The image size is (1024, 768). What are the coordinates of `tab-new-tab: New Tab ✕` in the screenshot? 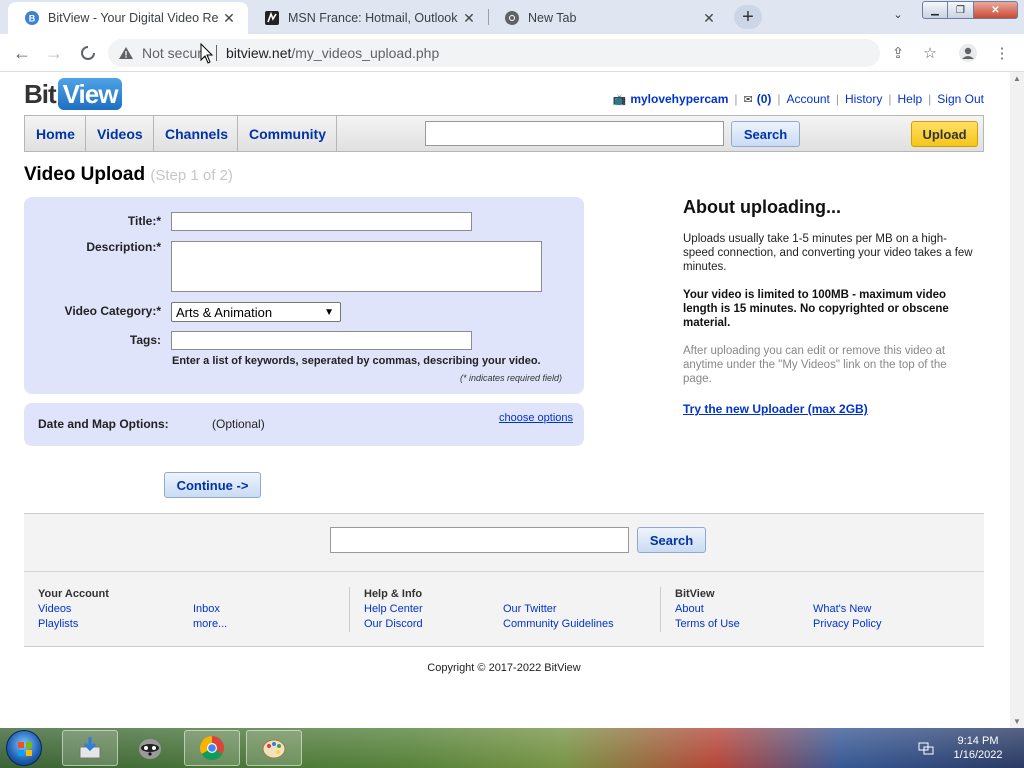 It's located at (608, 18).